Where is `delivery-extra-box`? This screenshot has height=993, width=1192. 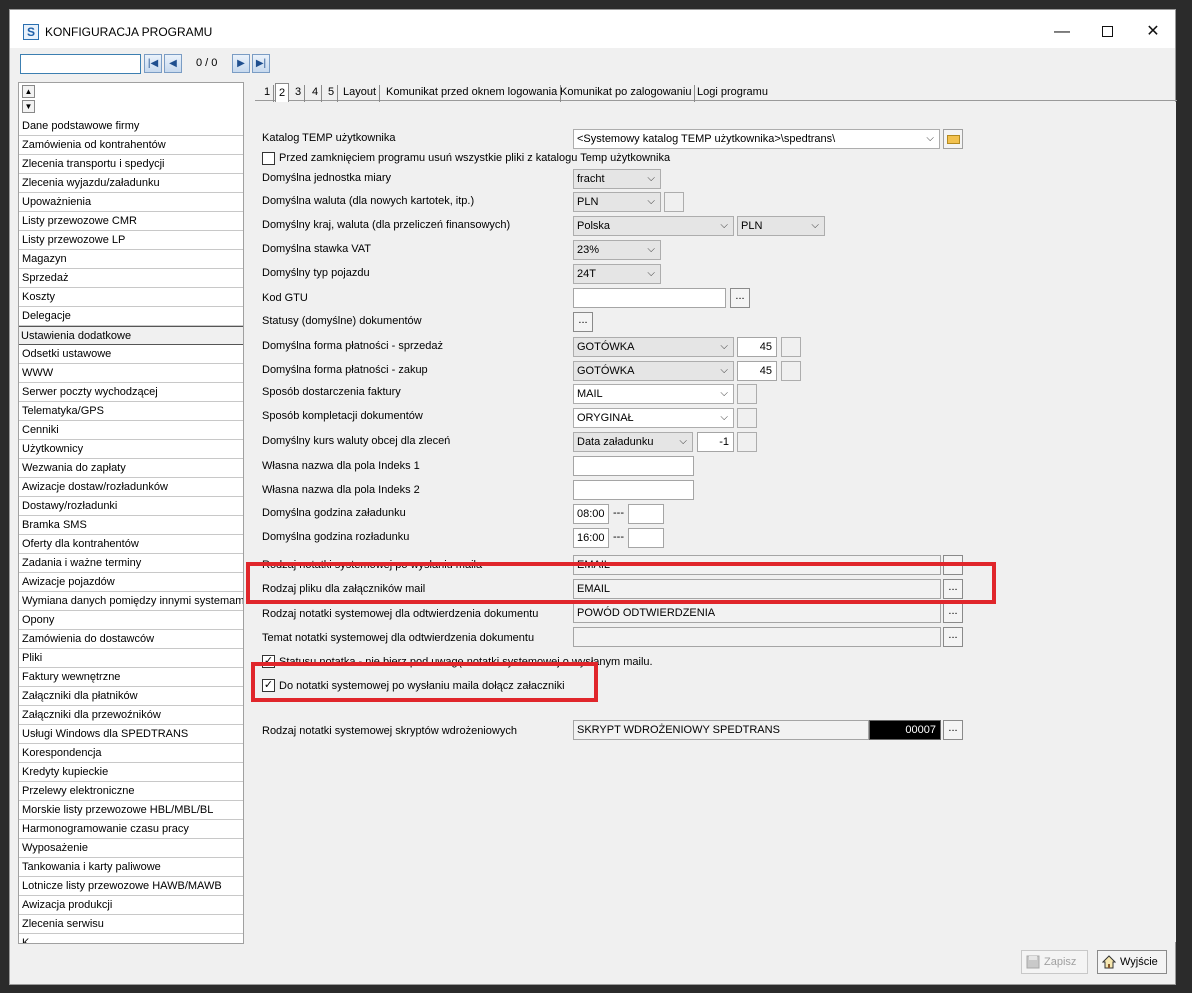
delivery-extra-box is located at coordinates (747, 394).